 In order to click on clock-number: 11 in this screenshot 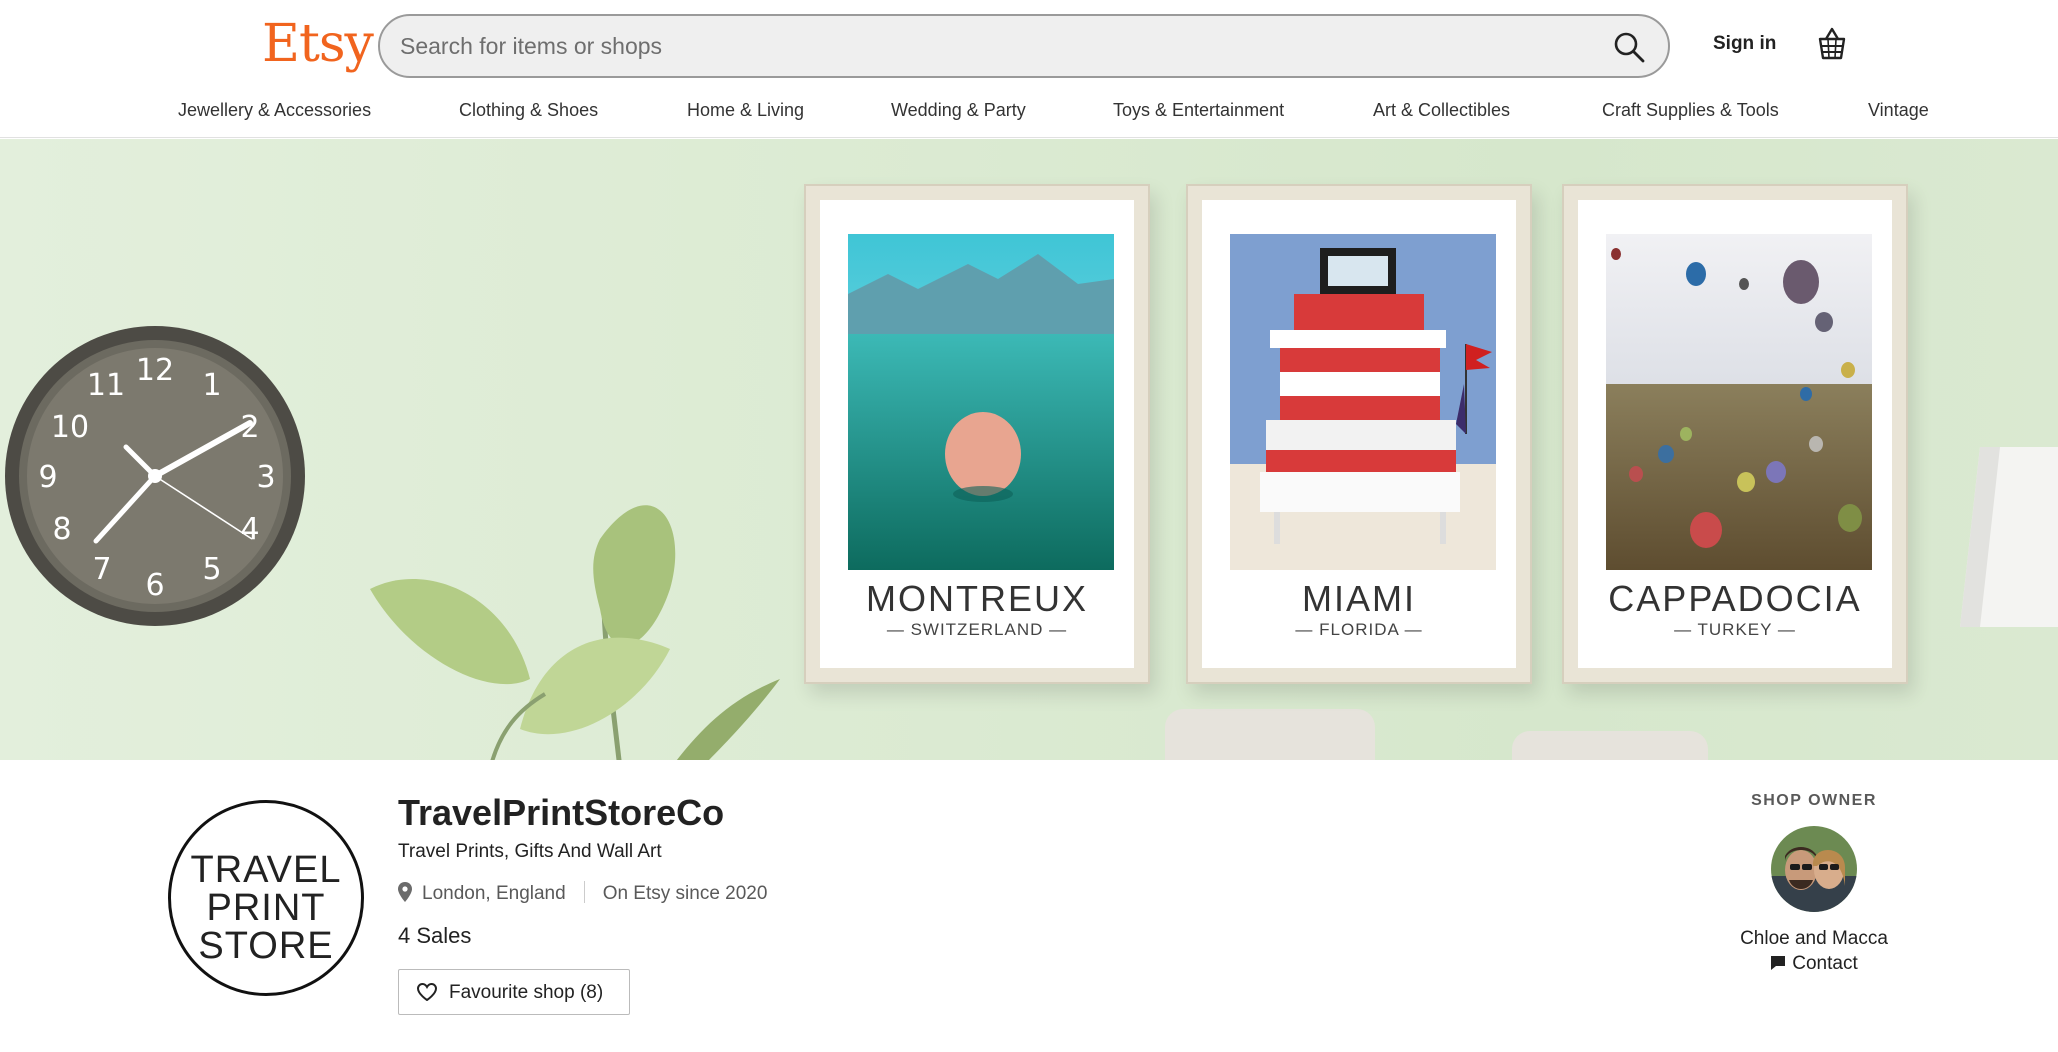, I will do `click(106, 385)`.